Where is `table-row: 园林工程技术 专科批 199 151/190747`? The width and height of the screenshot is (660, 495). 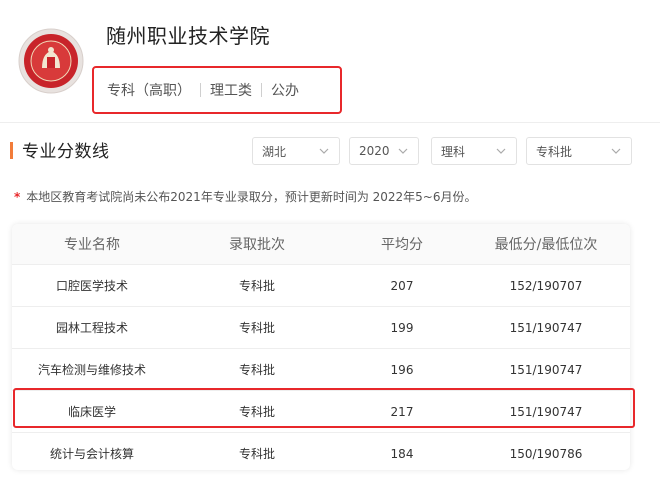 table-row: 园林工程技术 专科批 199 151/190747 is located at coordinates (321, 327).